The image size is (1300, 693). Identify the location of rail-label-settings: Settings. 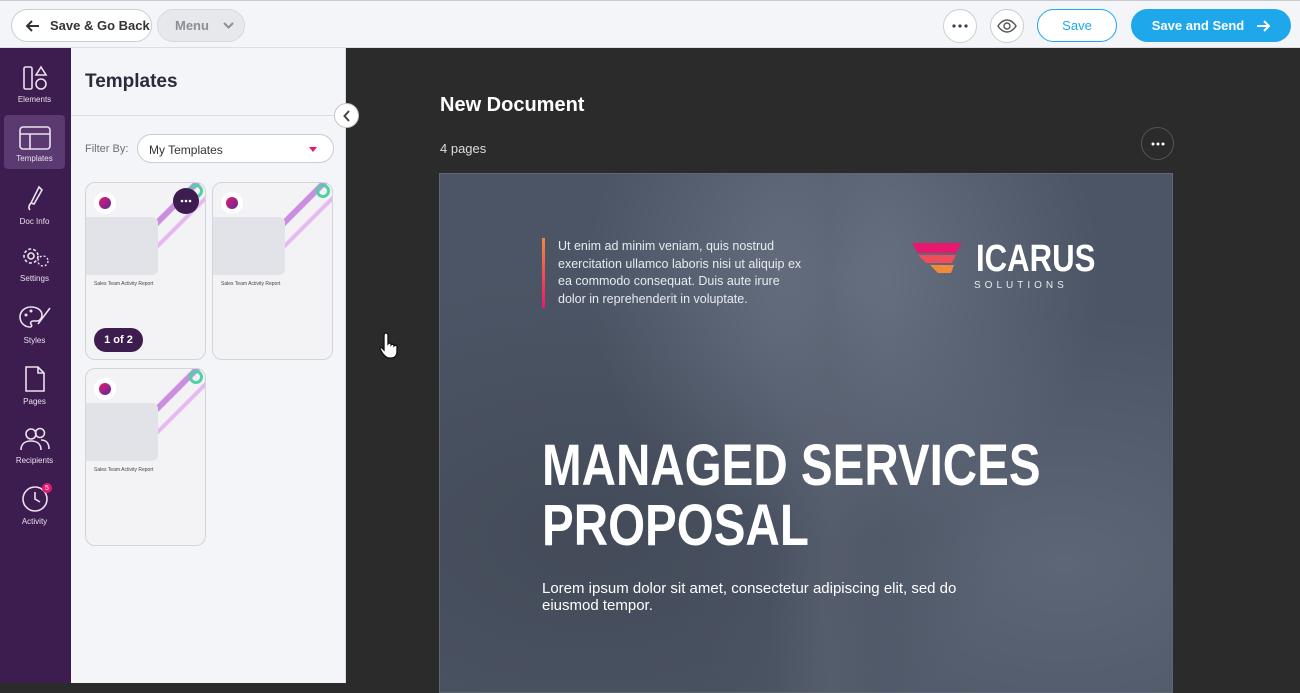
(34, 278).